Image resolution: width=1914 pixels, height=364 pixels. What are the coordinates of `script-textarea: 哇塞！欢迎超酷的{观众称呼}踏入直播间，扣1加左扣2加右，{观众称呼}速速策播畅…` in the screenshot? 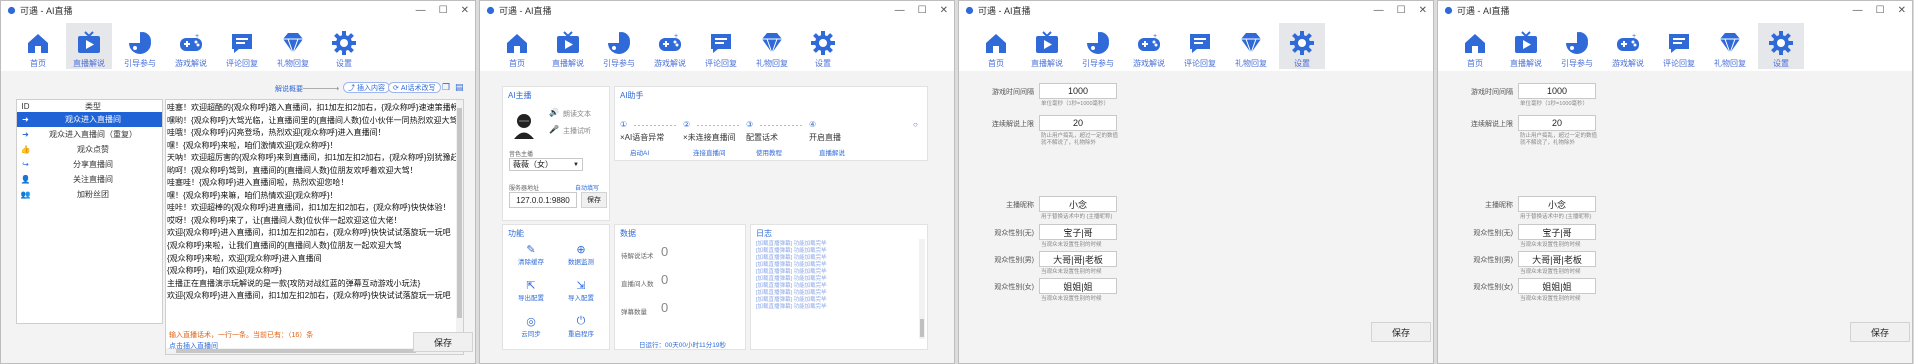 It's located at (314, 227).